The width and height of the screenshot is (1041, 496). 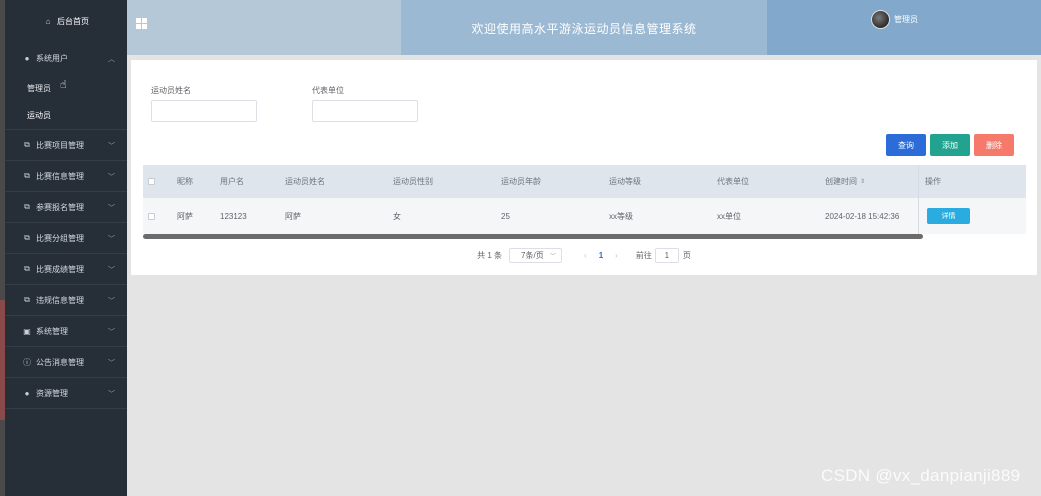 I want to click on sidebar-item-label: 比赛成绩管理, so click(x=60, y=269).